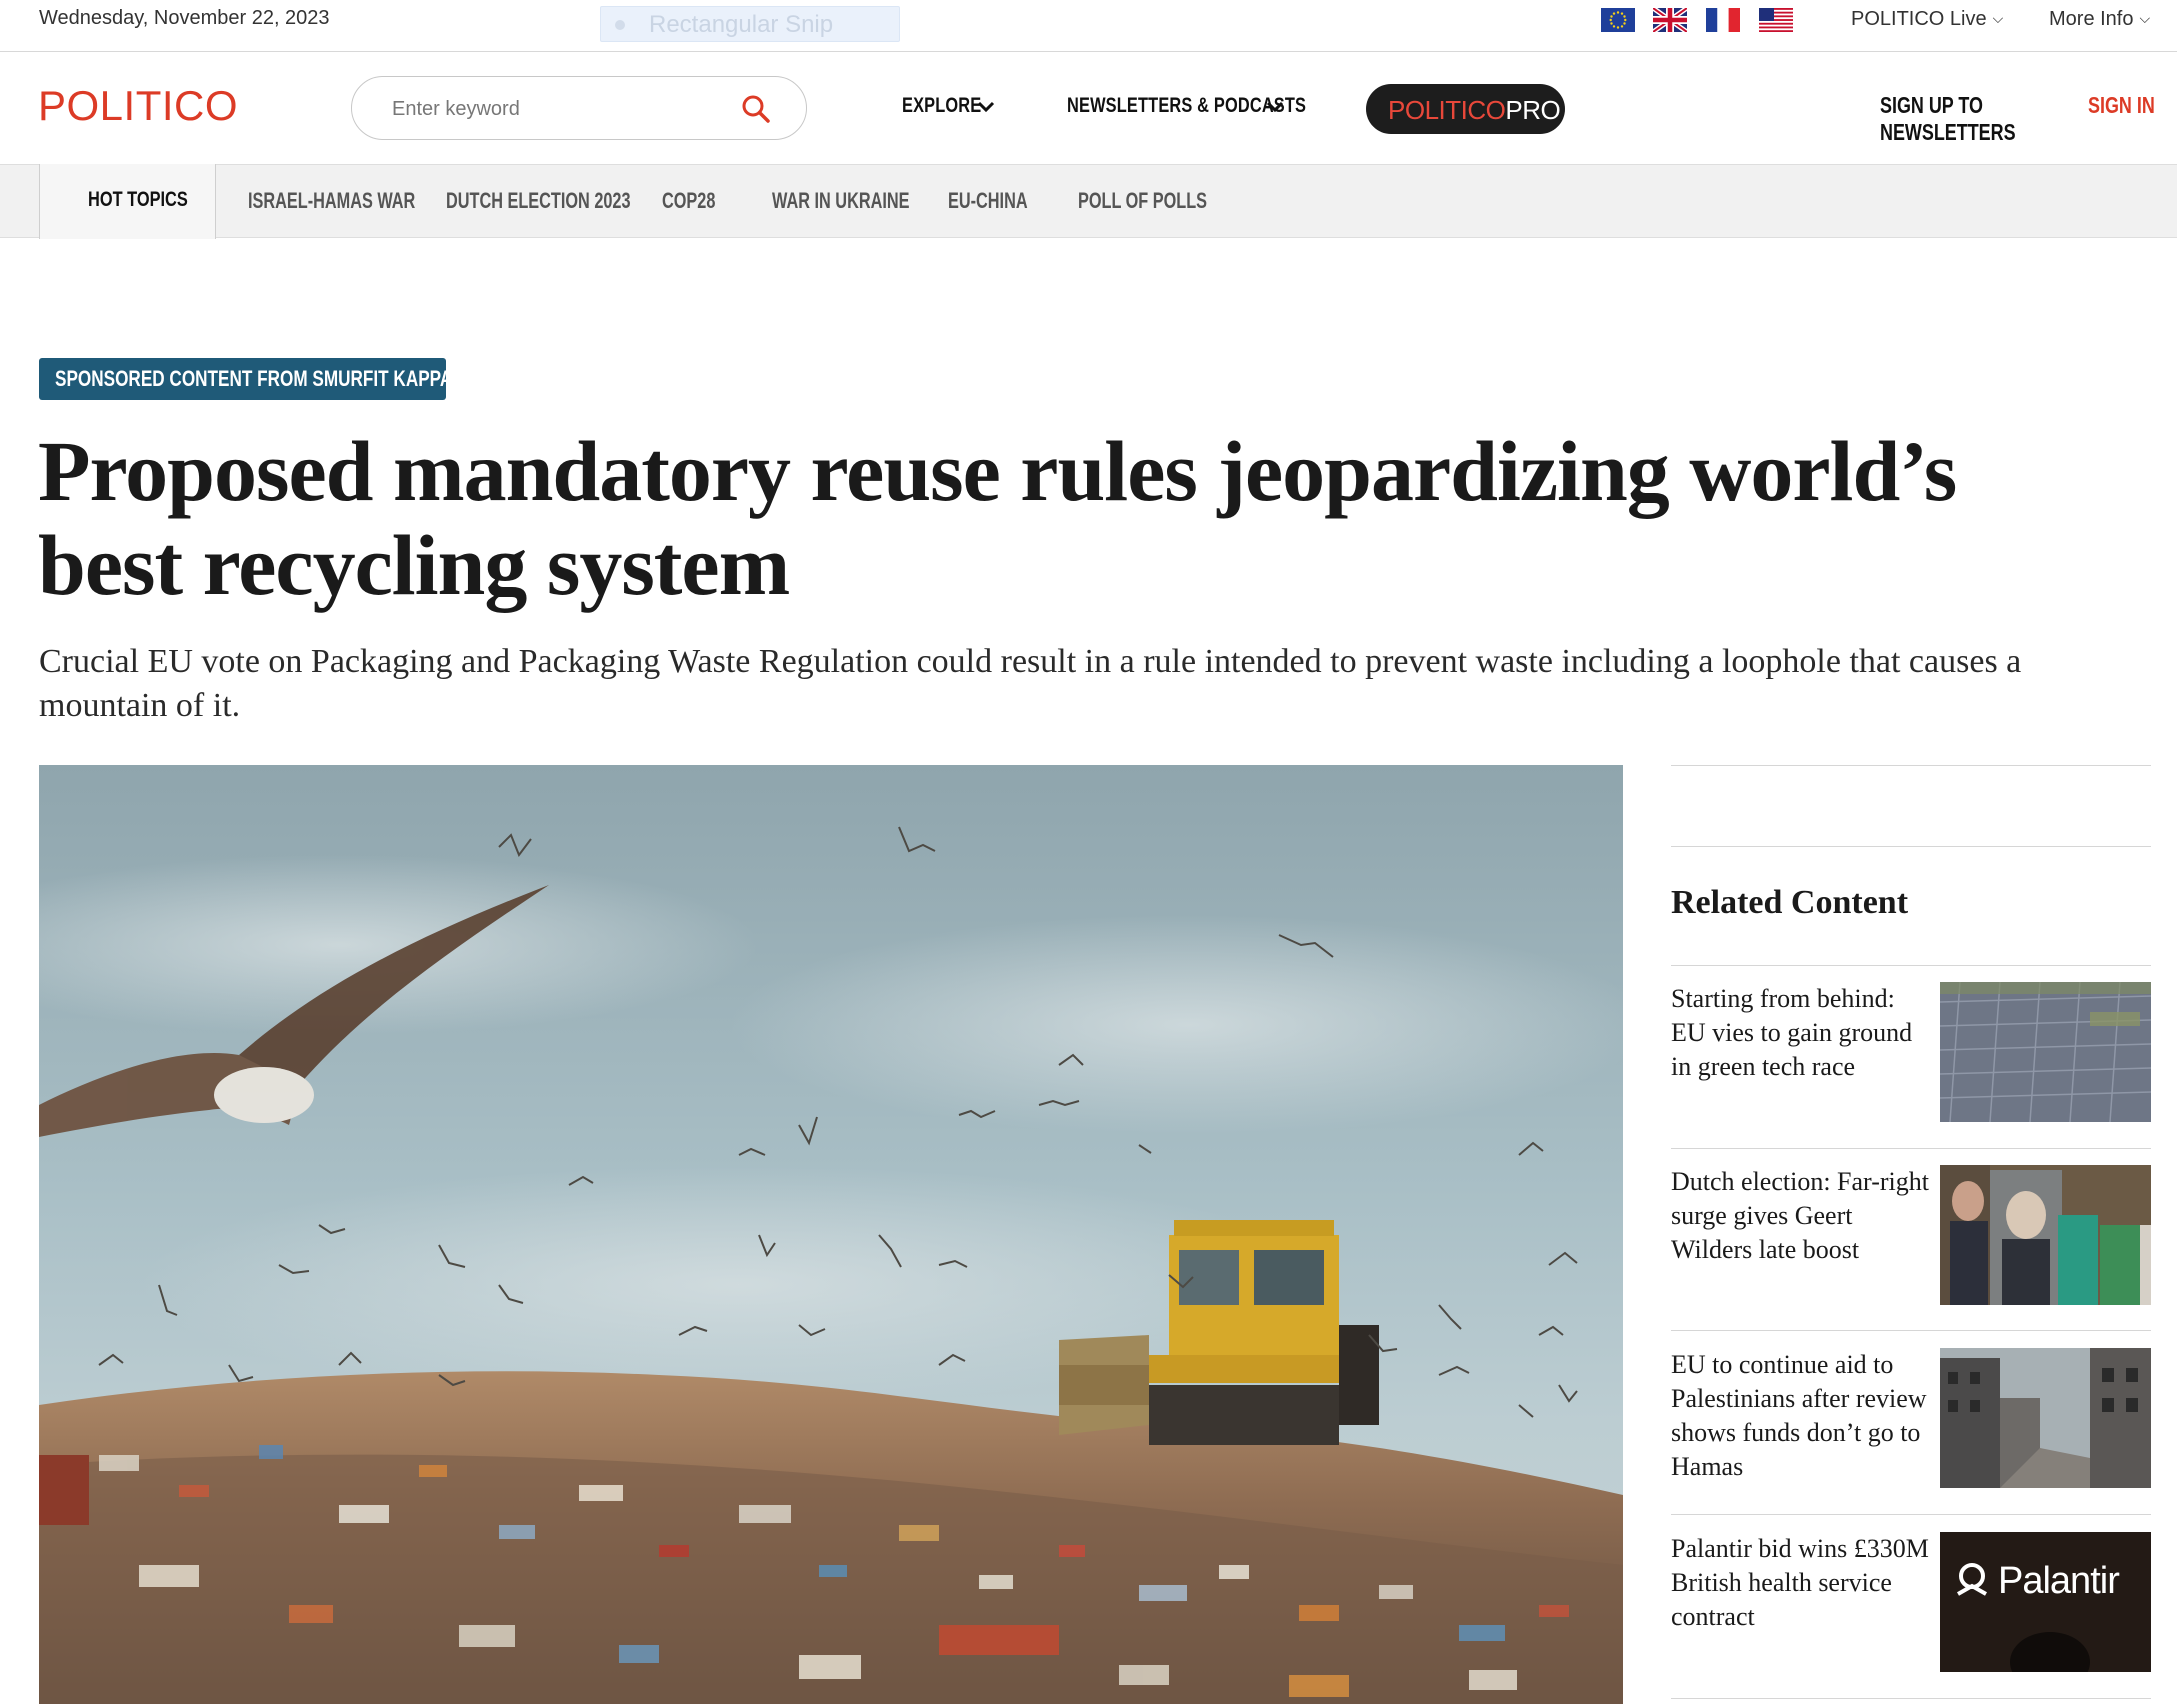 This screenshot has height=1704, width=2177. I want to click on more-info-label: More Info, so click(2091, 19).